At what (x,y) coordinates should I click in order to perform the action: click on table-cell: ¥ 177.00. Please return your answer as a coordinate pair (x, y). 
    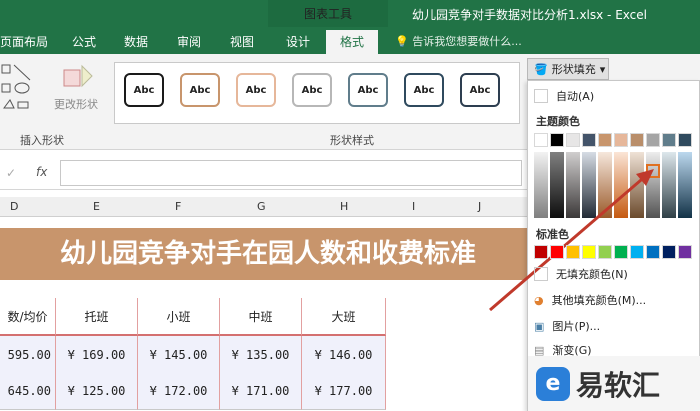
    Looking at the image, I should click on (344, 391).